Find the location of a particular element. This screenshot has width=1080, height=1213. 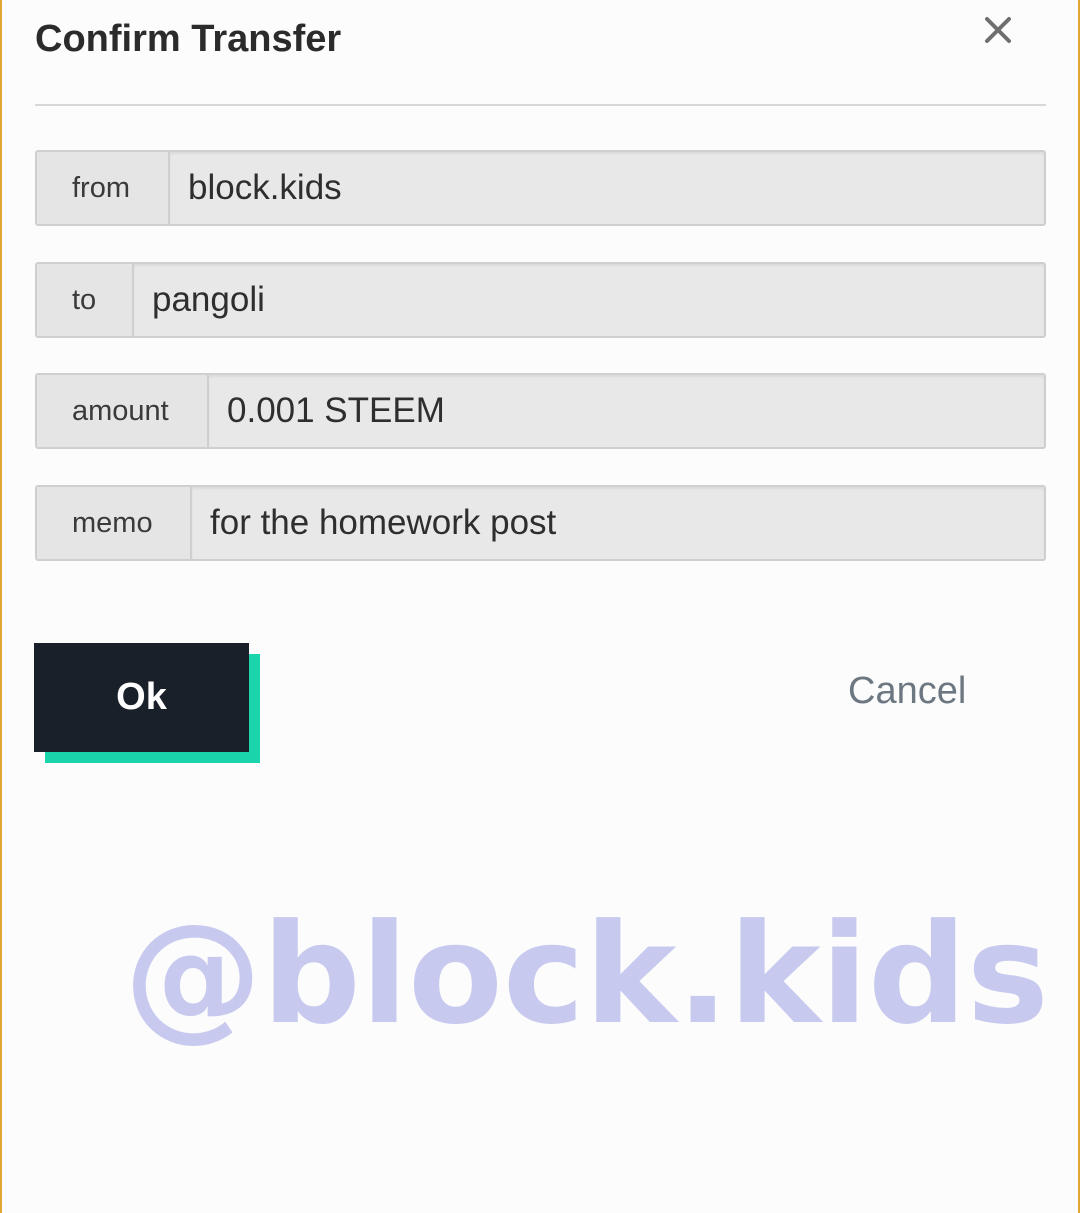

watermark-text: @block.kids is located at coordinates (586, 974).